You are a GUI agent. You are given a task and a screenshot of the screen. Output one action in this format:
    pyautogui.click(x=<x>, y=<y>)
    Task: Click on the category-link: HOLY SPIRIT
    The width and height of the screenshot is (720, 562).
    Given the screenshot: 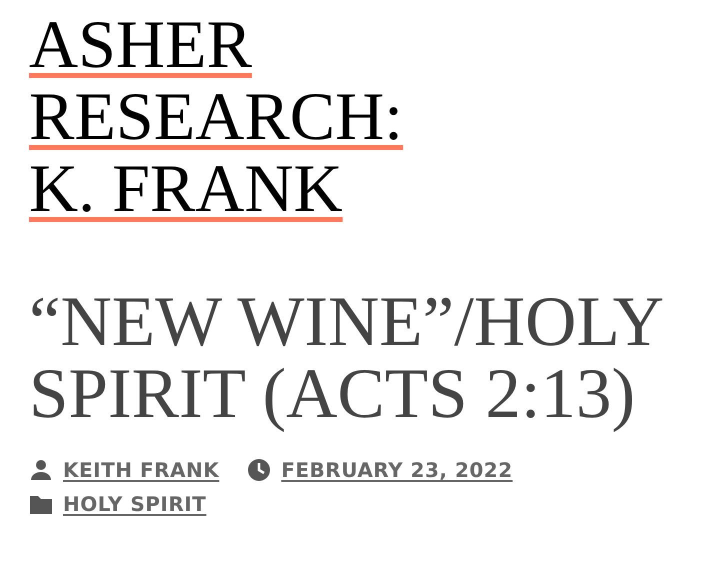 What is the action you would take?
    pyautogui.click(x=134, y=504)
    